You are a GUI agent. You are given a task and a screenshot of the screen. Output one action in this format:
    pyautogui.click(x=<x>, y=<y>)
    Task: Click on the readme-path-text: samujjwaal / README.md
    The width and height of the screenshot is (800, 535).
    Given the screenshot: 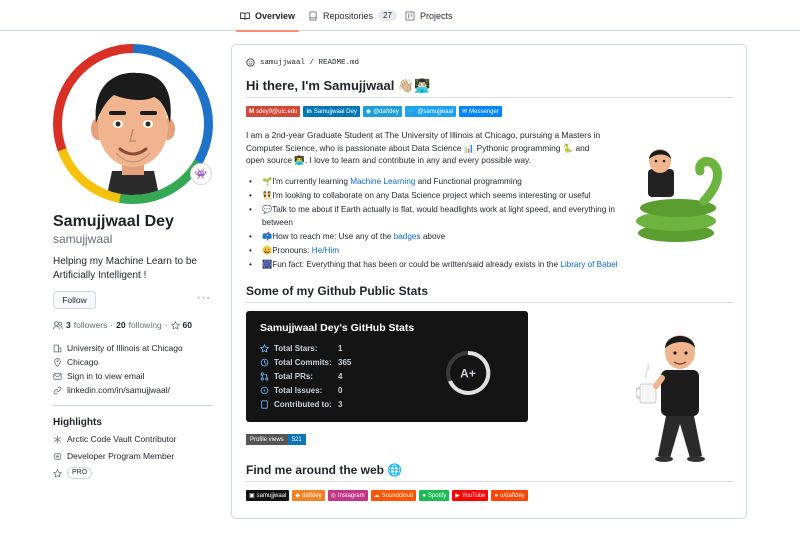 What is the action you would take?
    pyautogui.click(x=309, y=63)
    